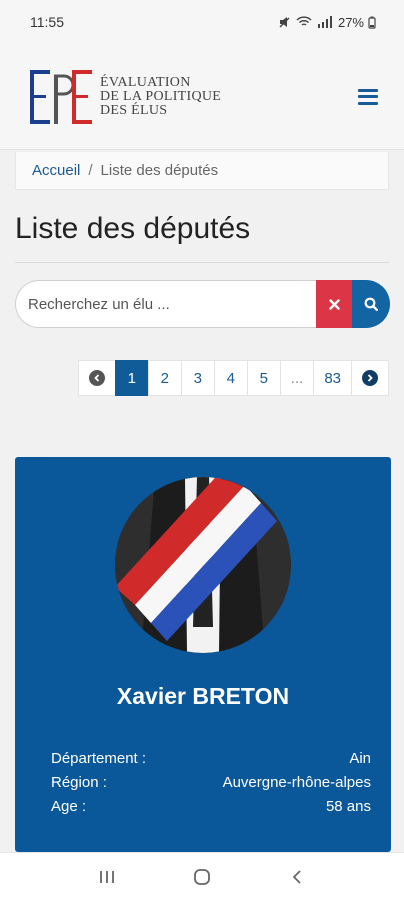 The image size is (404, 900). What do you see at coordinates (197, 378) in the screenshot?
I see `pagination-page-3: 3` at bounding box center [197, 378].